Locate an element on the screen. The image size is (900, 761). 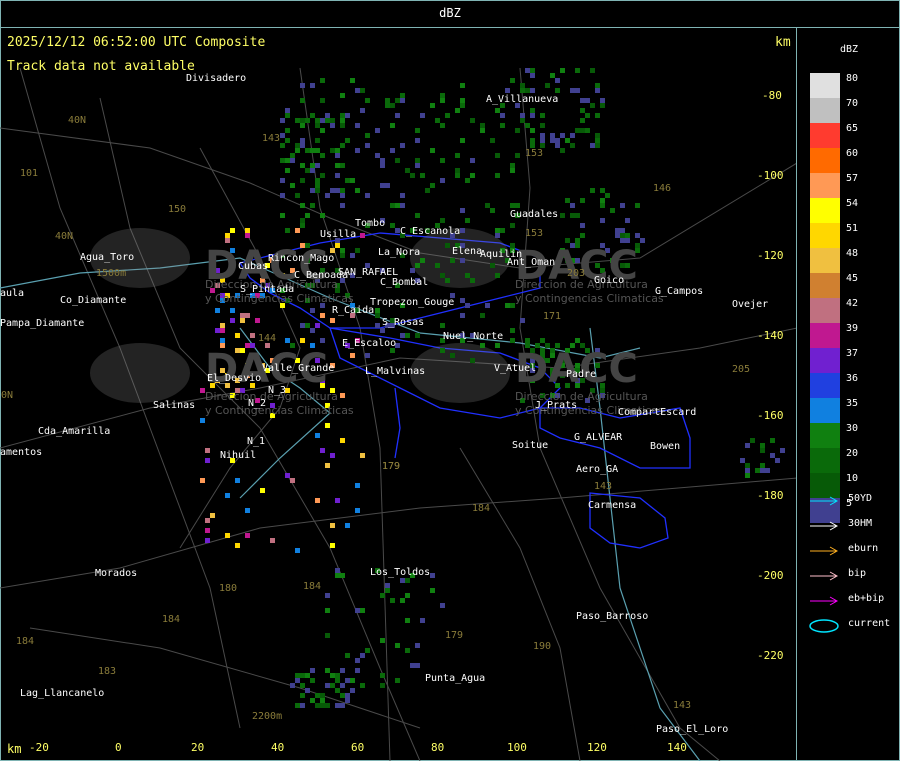
town-label: N_2 is located at coordinates (257, 403).